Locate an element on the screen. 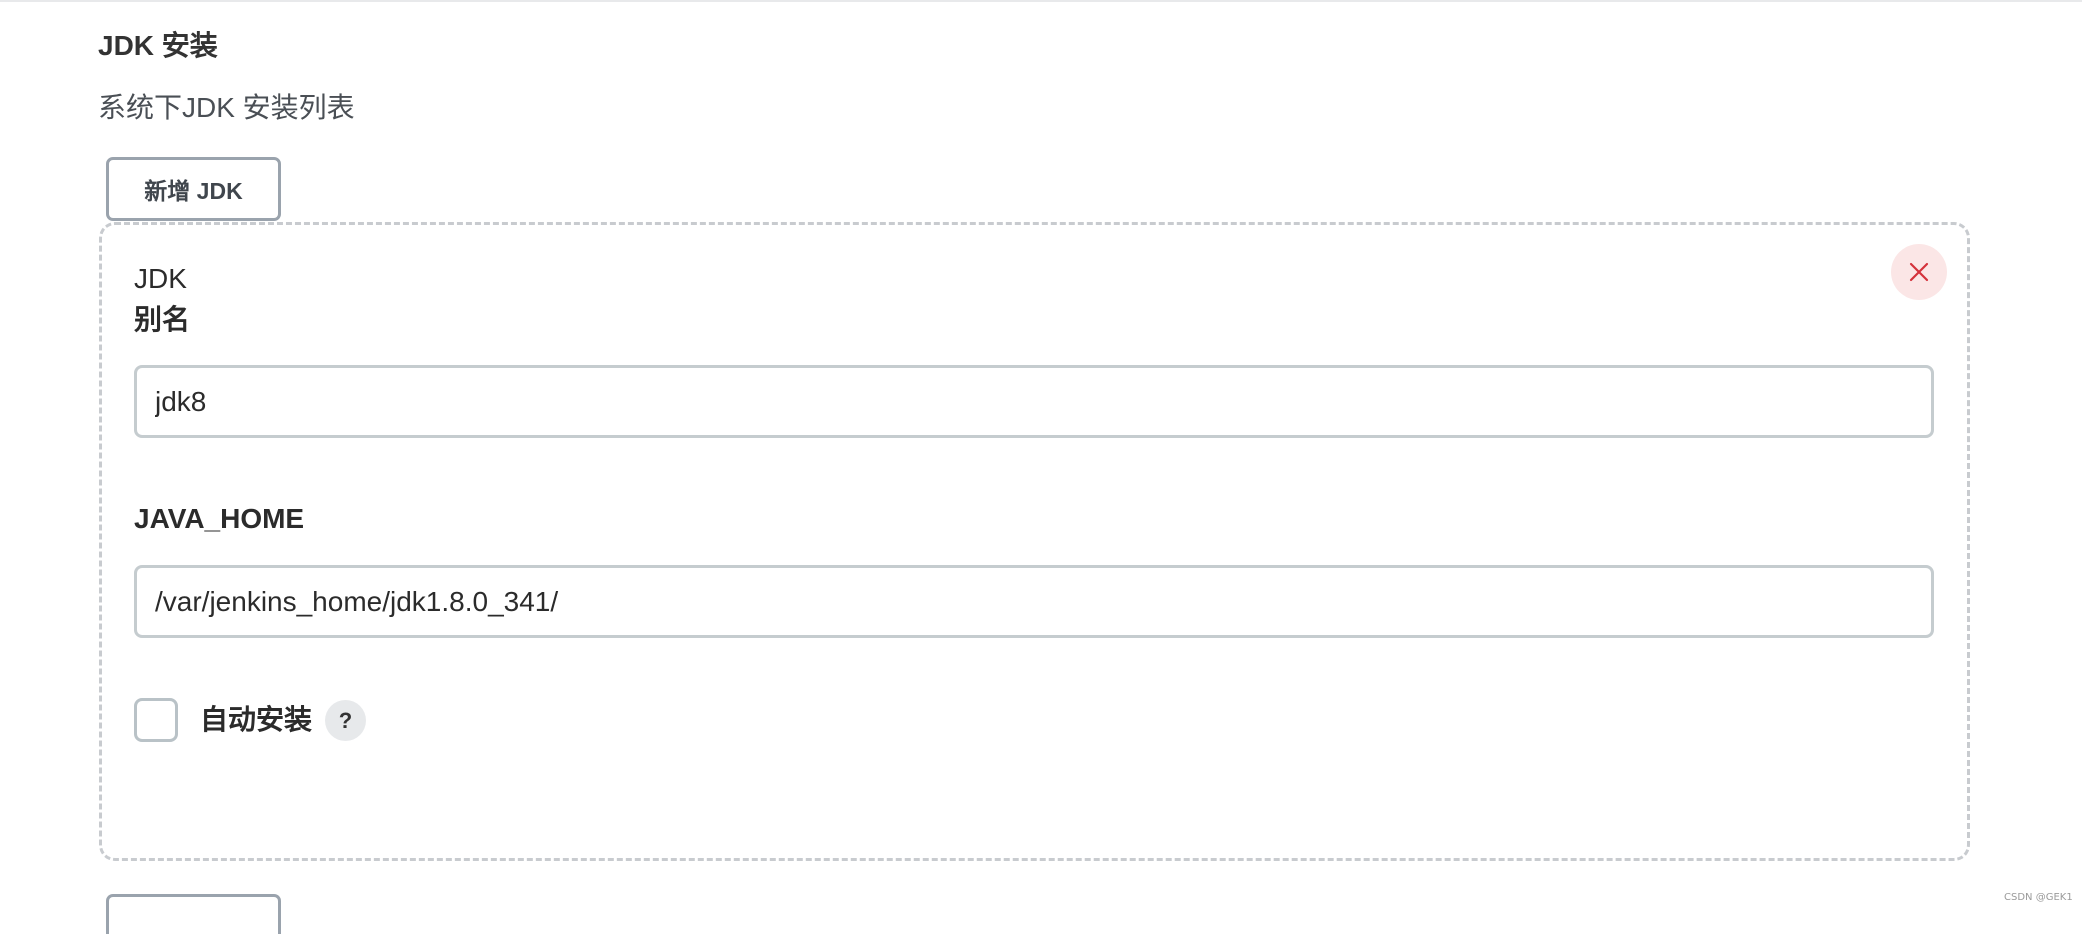 The image size is (2082, 934). java-home-input is located at coordinates (1034, 601).